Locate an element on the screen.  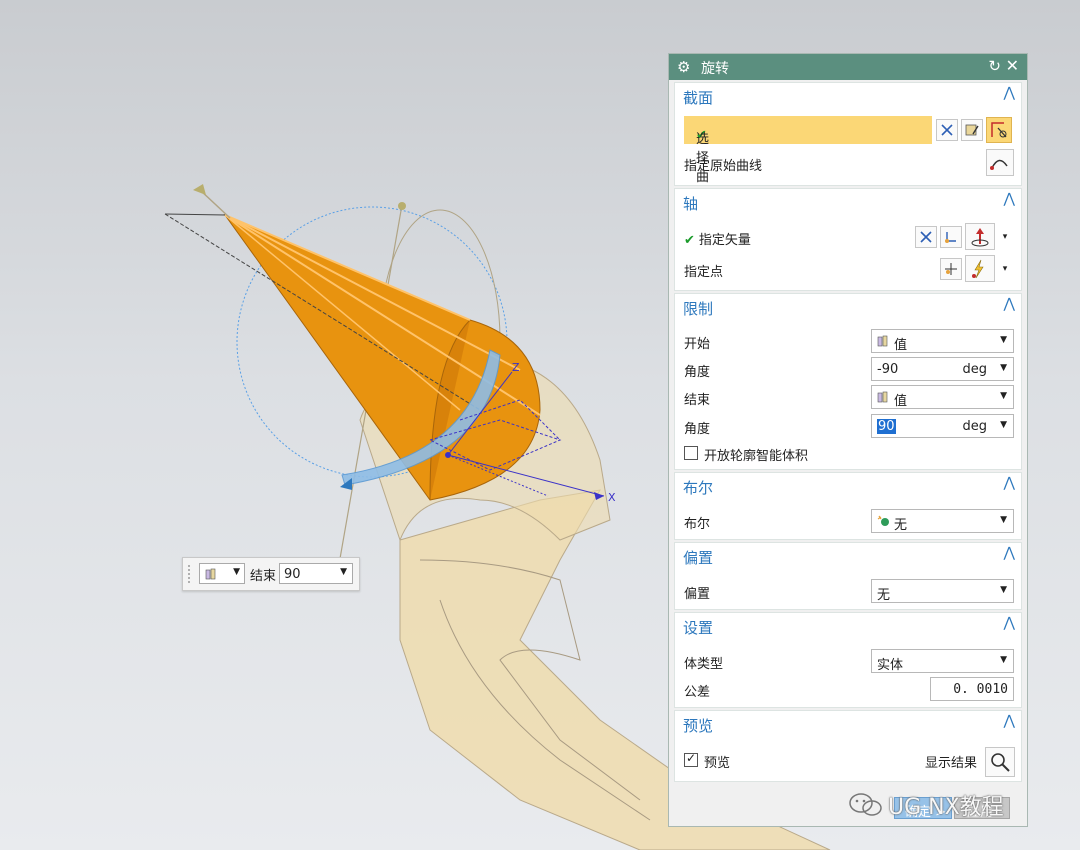
end-type-select: 值 ▼ is located at coordinates (942, 397).